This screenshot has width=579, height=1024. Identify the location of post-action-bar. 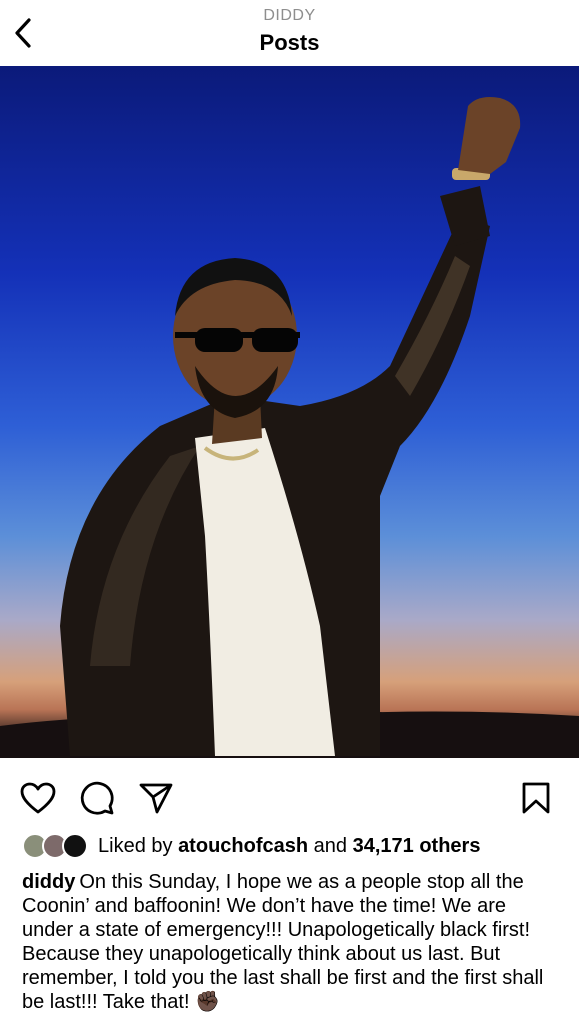
(289, 794).